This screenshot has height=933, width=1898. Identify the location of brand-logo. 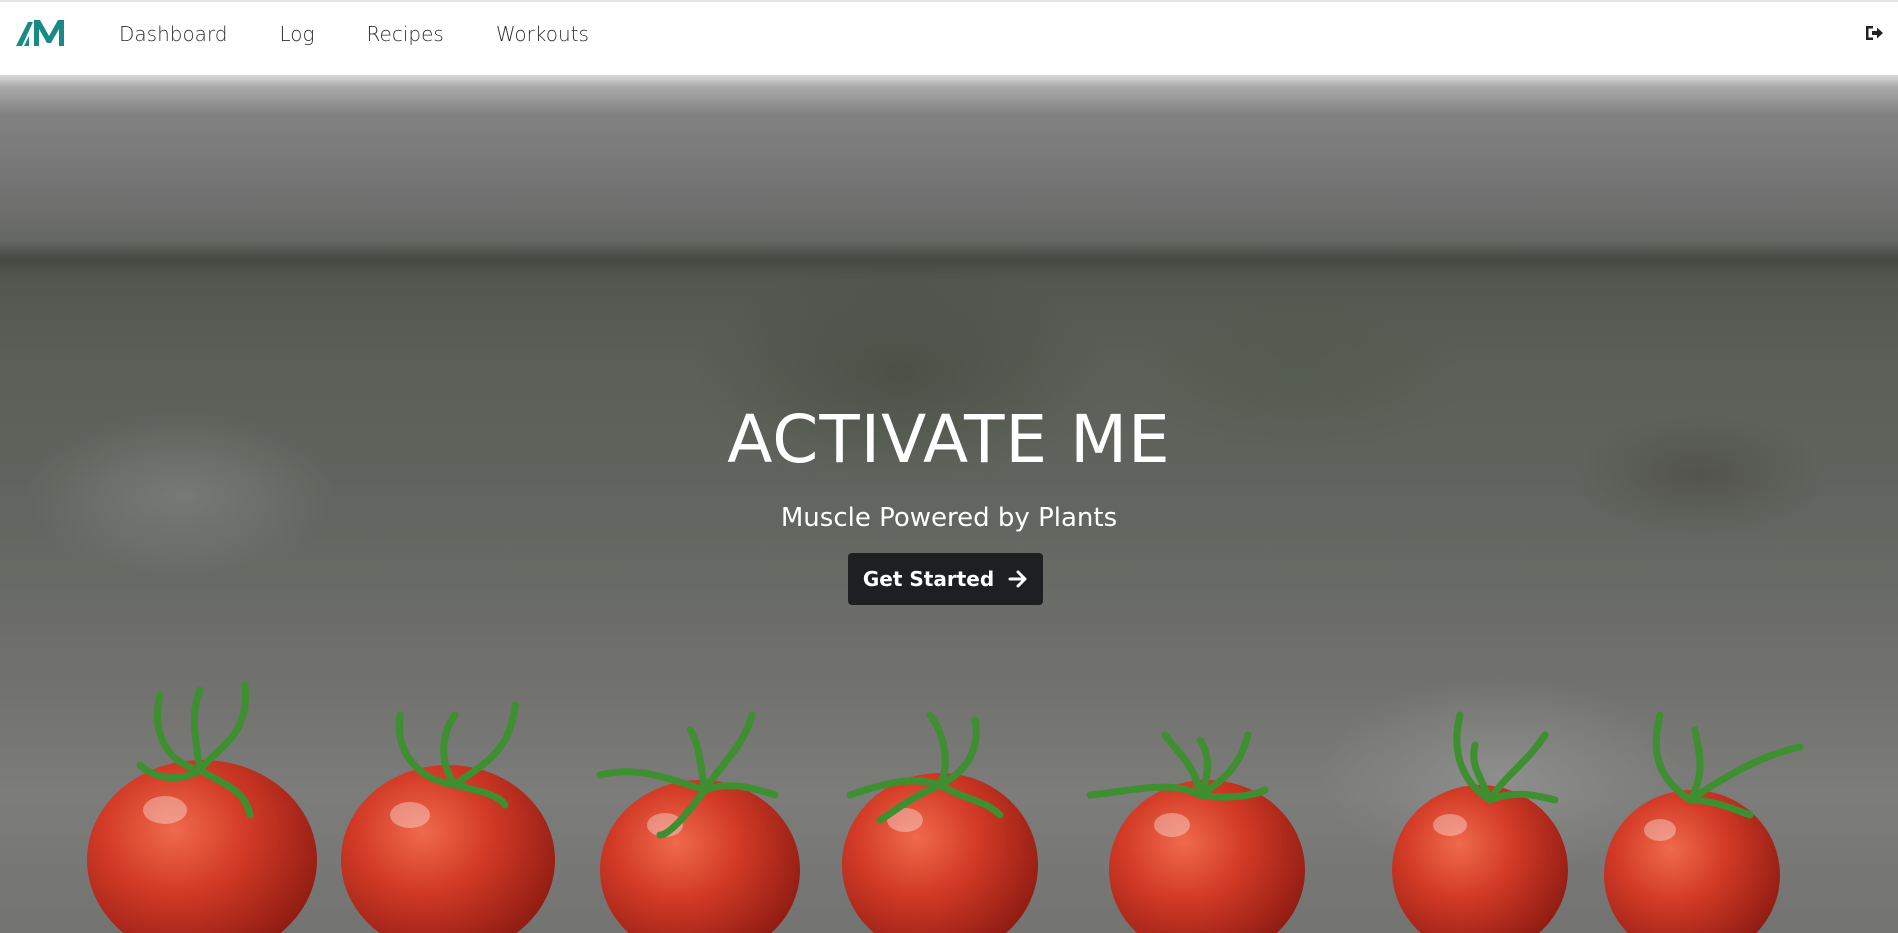
(43, 32).